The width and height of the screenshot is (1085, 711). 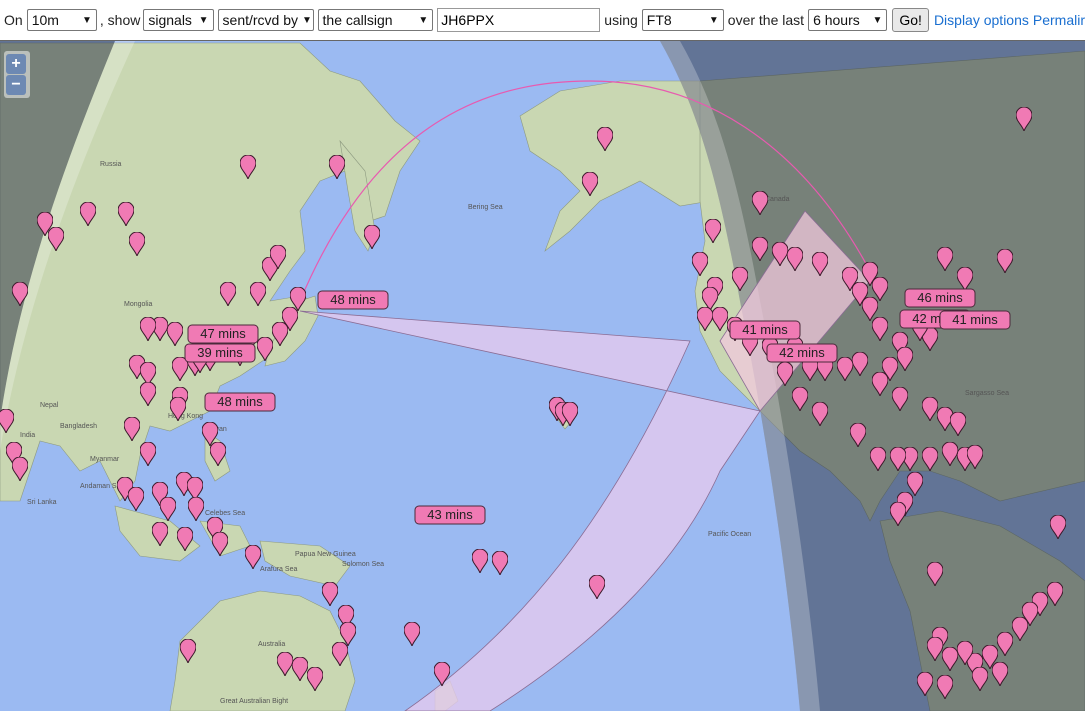 I want to click on spot-time-label-text: 47 mins, so click(x=223, y=333).